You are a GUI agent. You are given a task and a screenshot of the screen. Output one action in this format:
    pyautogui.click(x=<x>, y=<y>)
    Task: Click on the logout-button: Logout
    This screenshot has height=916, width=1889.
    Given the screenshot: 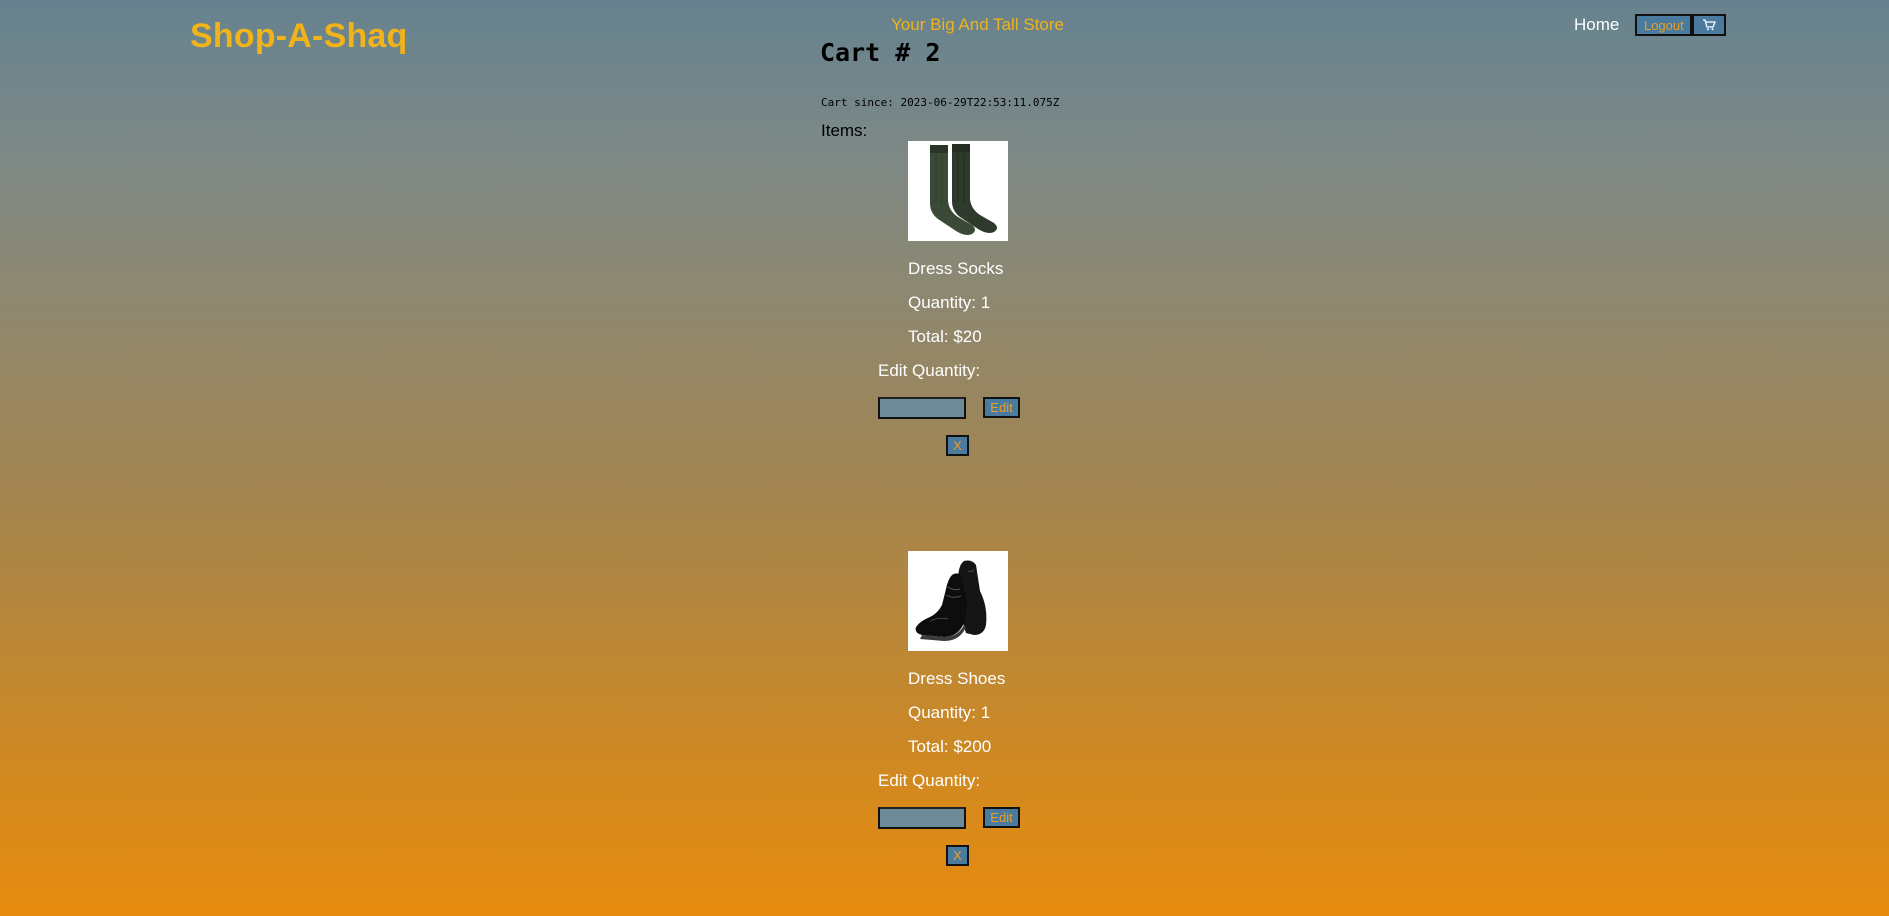 What is the action you would take?
    pyautogui.click(x=1664, y=25)
    